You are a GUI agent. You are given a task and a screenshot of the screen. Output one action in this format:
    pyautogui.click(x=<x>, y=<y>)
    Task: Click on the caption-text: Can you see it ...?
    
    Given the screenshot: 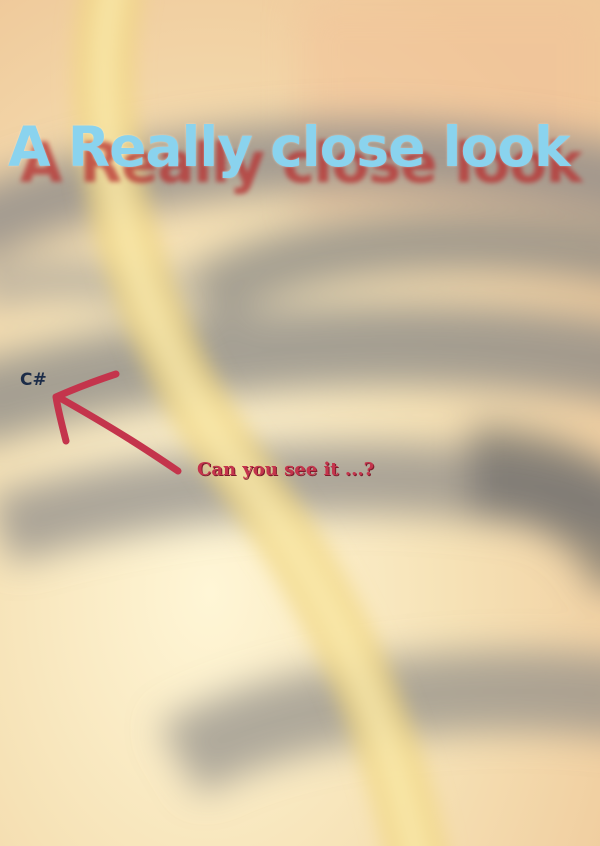 What is the action you would take?
    pyautogui.click(x=286, y=469)
    